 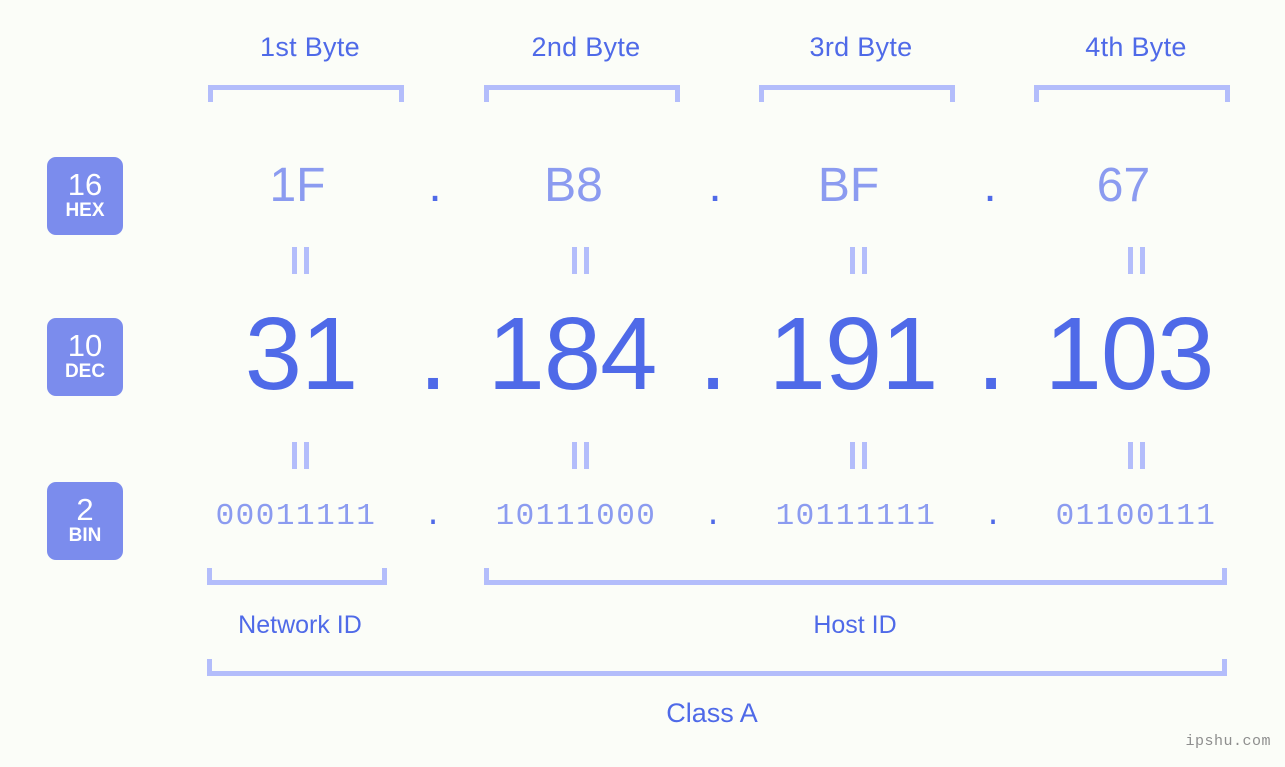 I want to click on hex-byte-value-2: B8, so click(x=573, y=185).